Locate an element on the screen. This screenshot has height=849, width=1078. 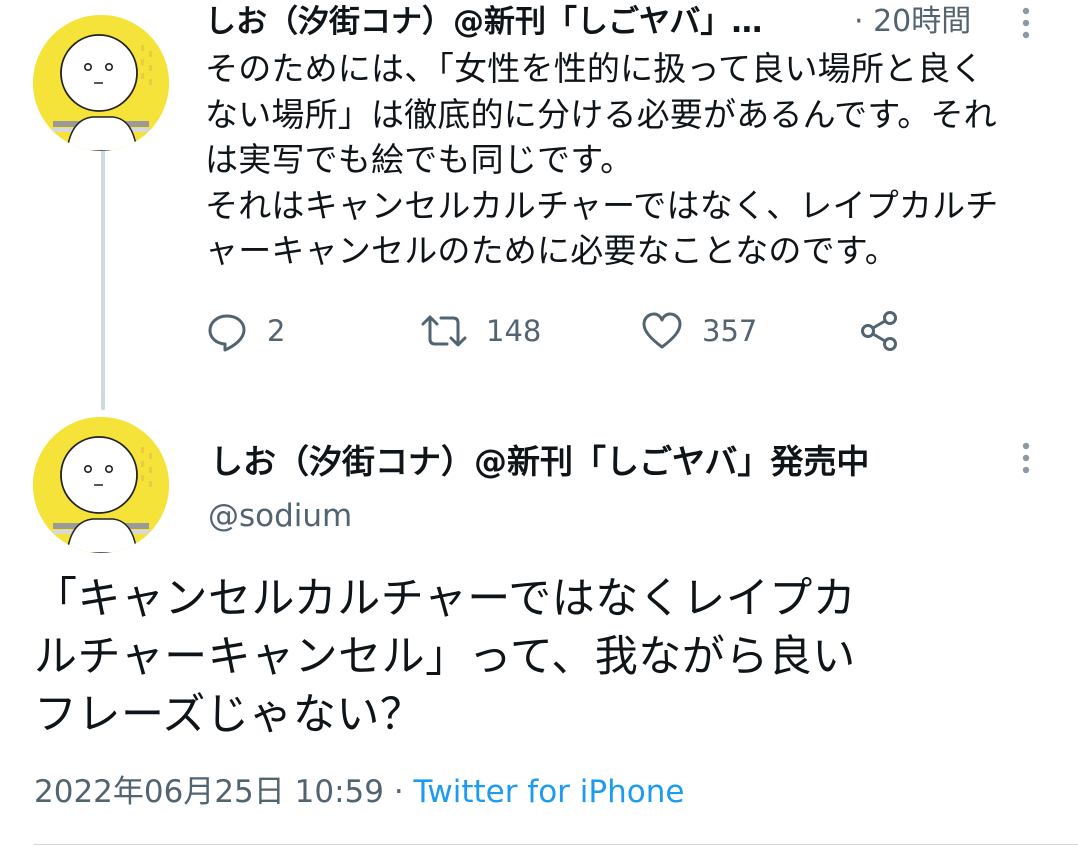
tweet-text-line: そのためには、「女性を性的に扱って良い場所と良く is located at coordinates (594, 68).